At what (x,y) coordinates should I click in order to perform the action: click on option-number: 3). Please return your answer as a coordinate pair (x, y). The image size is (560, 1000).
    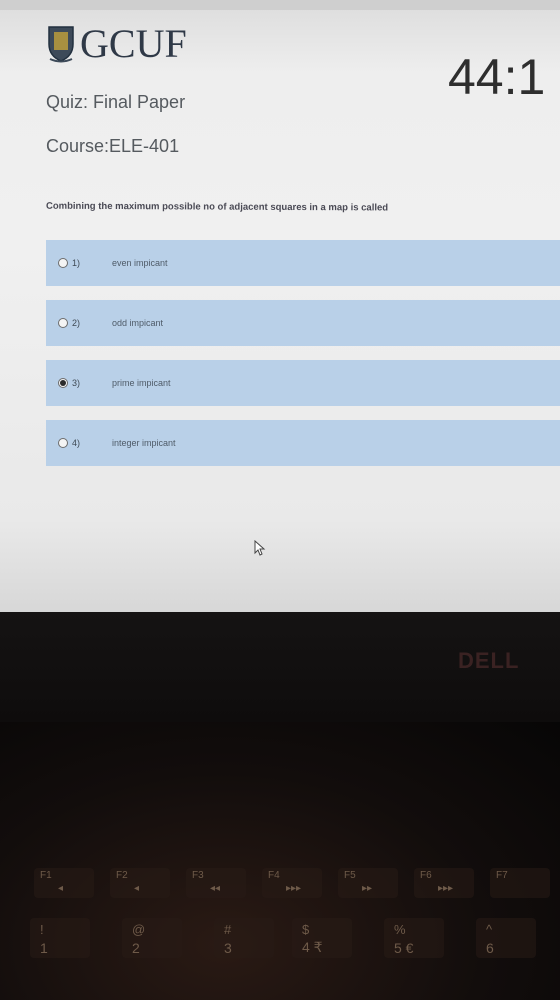
    Looking at the image, I should click on (76, 383).